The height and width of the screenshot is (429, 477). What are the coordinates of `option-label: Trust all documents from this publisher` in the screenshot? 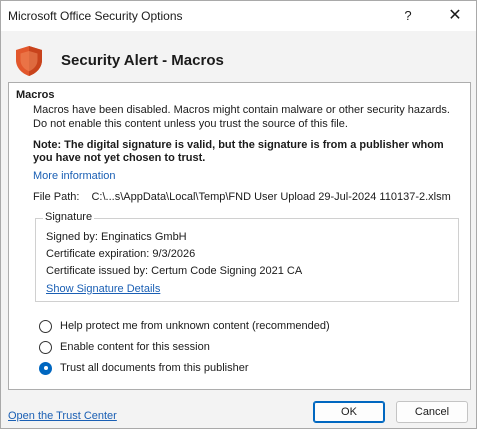 It's located at (154, 368).